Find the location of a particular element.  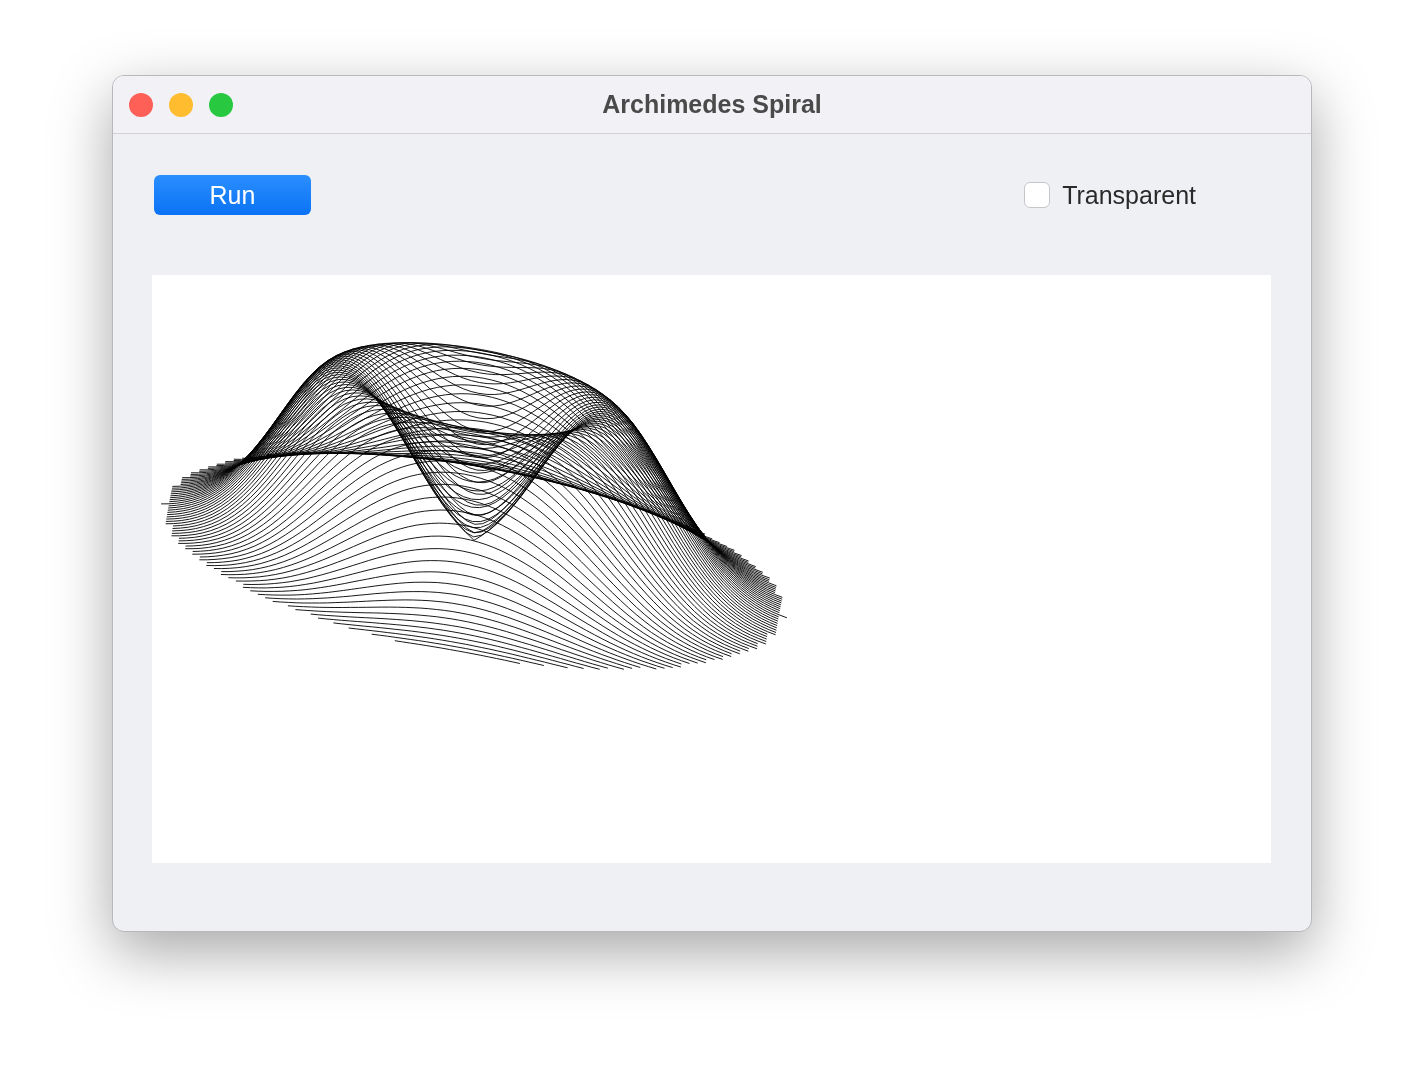

minimize-button is located at coordinates (181, 104).